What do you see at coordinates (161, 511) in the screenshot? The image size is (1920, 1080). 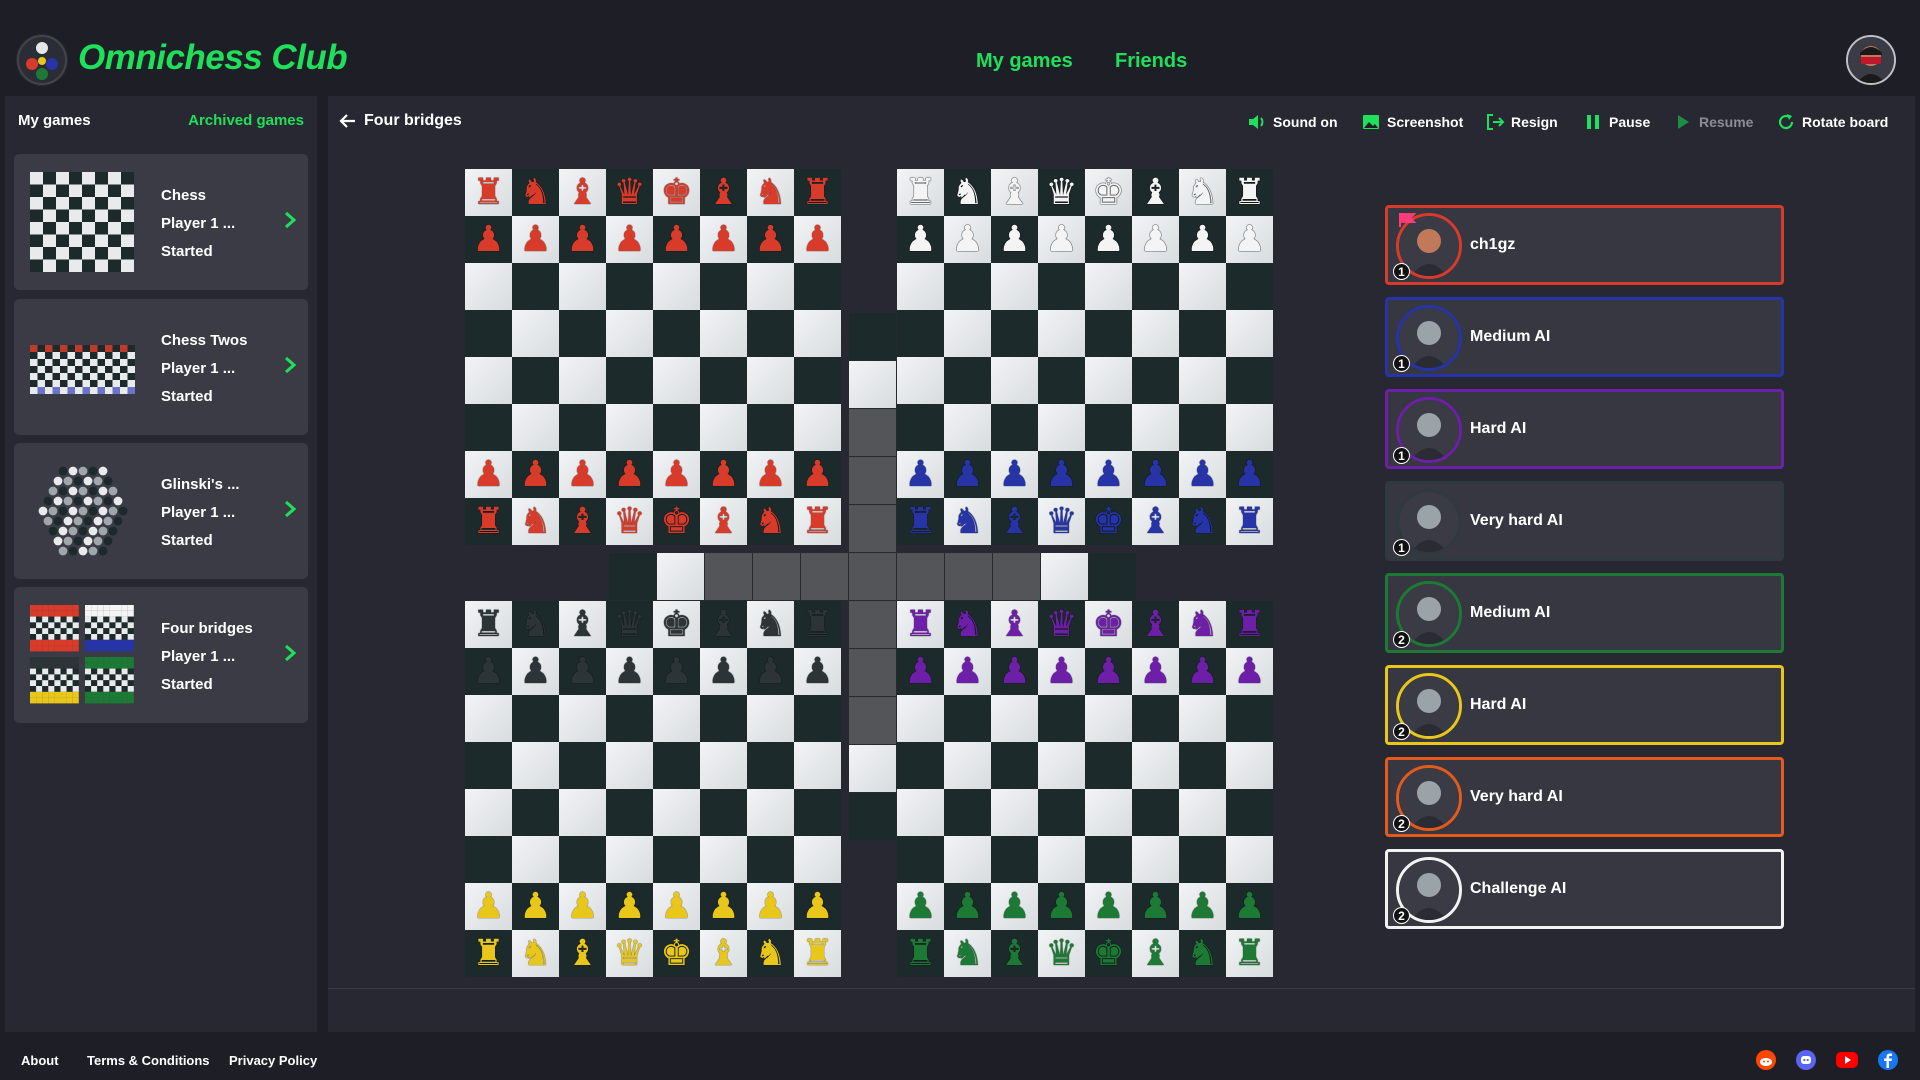 I see `game-card-glinski: Glinski's ... Player 1 ... Started` at bounding box center [161, 511].